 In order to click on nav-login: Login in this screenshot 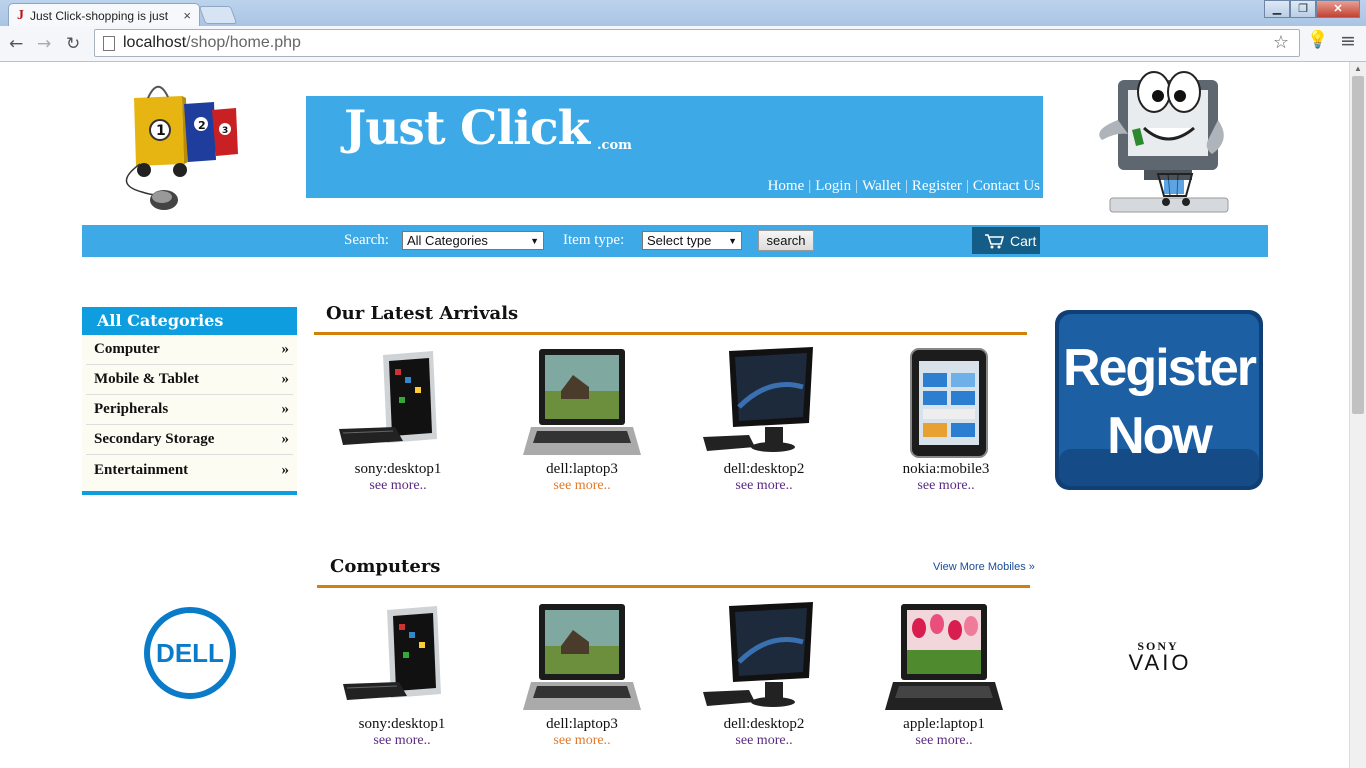, I will do `click(833, 186)`.